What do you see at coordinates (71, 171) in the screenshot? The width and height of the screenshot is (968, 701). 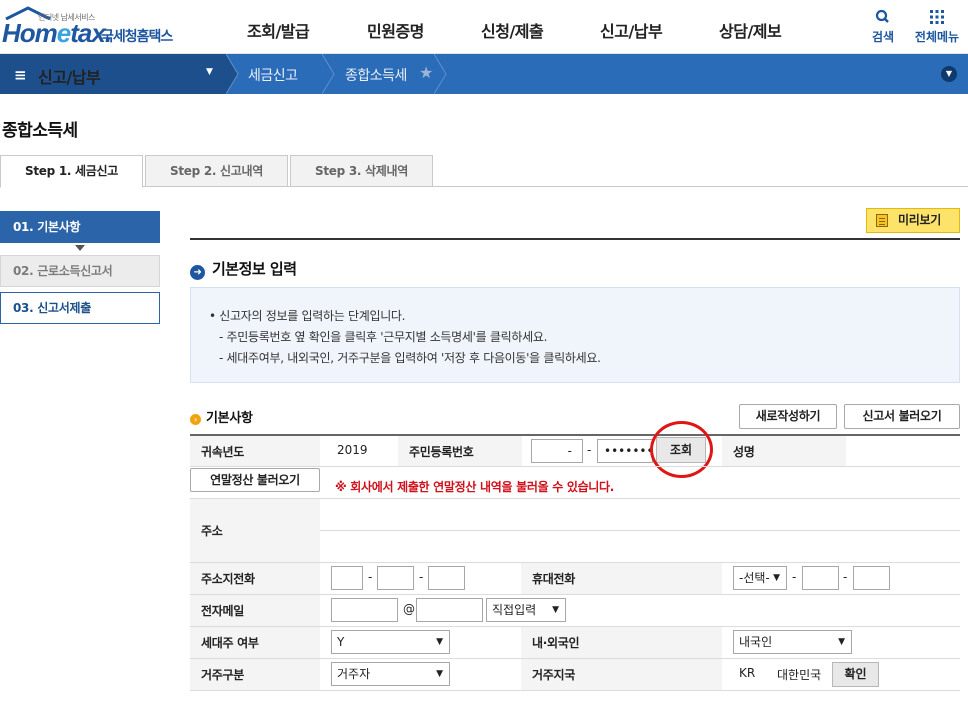 I see `tab-step1: Step 1. 세금신고` at bounding box center [71, 171].